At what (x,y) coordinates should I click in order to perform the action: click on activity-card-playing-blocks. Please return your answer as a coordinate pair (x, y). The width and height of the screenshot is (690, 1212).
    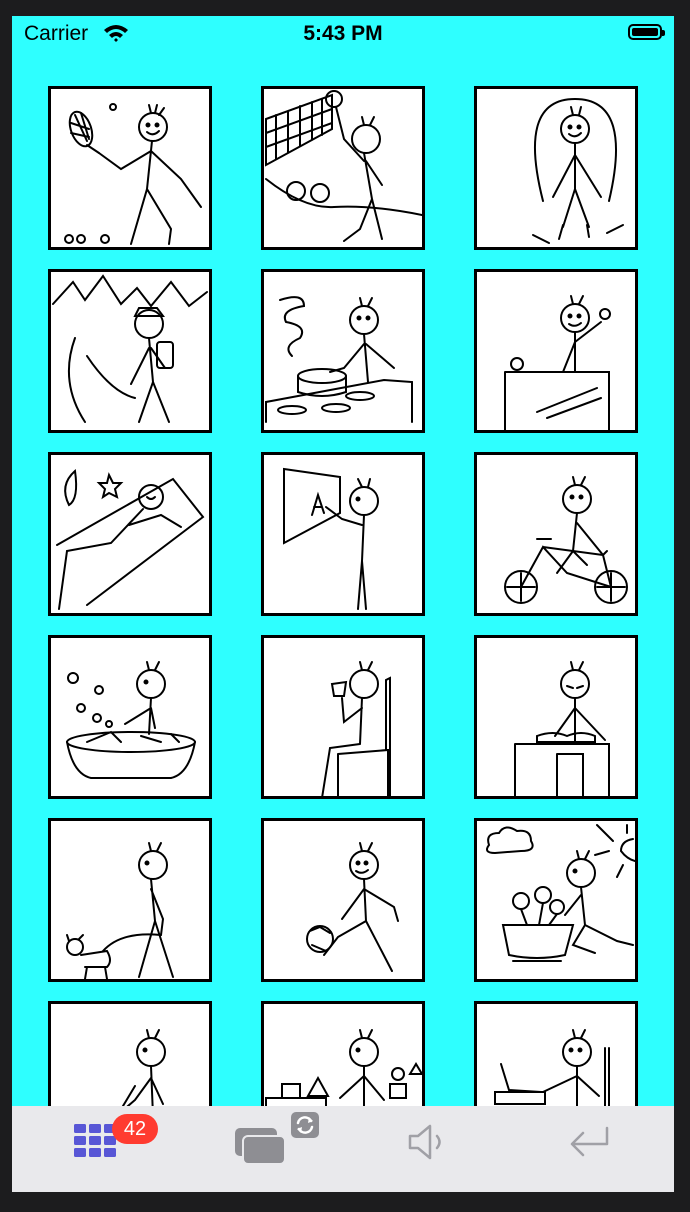
    Looking at the image, I should click on (343, 1053).